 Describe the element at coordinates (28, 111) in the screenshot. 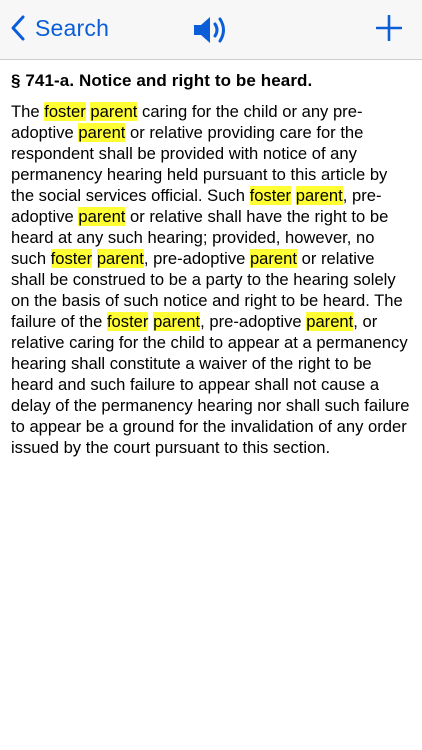

I see `body-text-segment: The` at that location.